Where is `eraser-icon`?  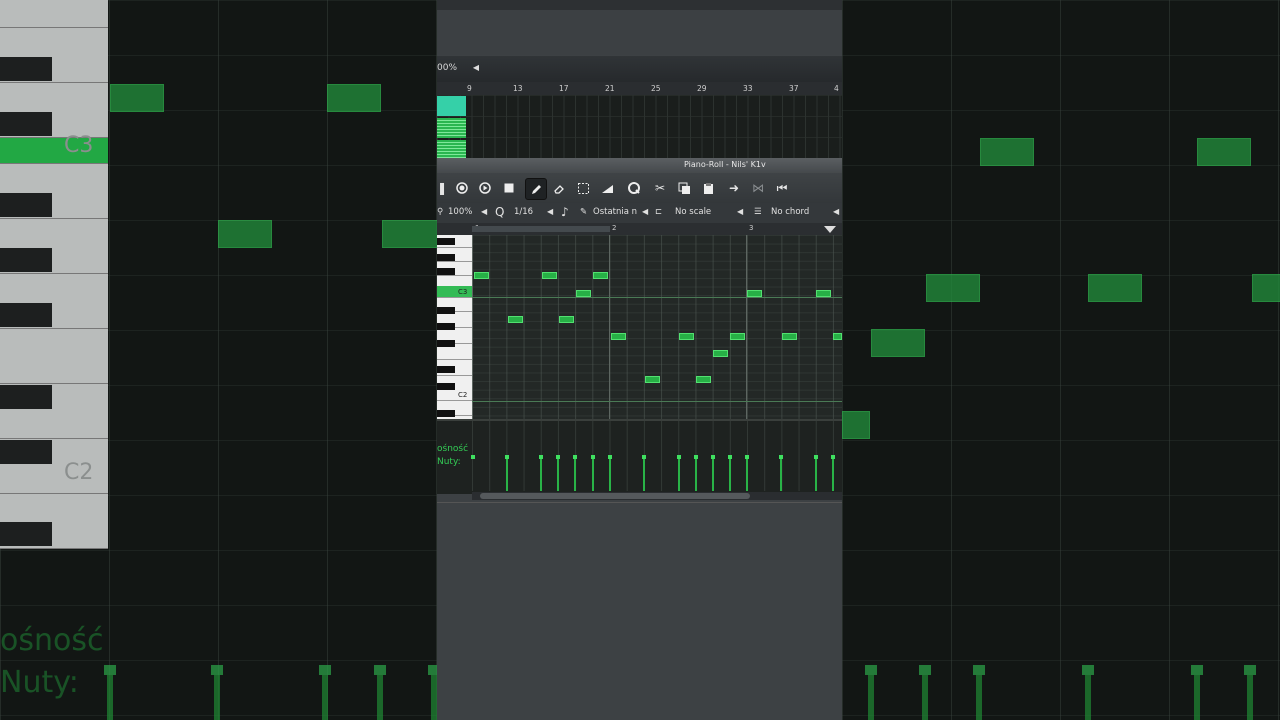 eraser-icon is located at coordinates (559, 188).